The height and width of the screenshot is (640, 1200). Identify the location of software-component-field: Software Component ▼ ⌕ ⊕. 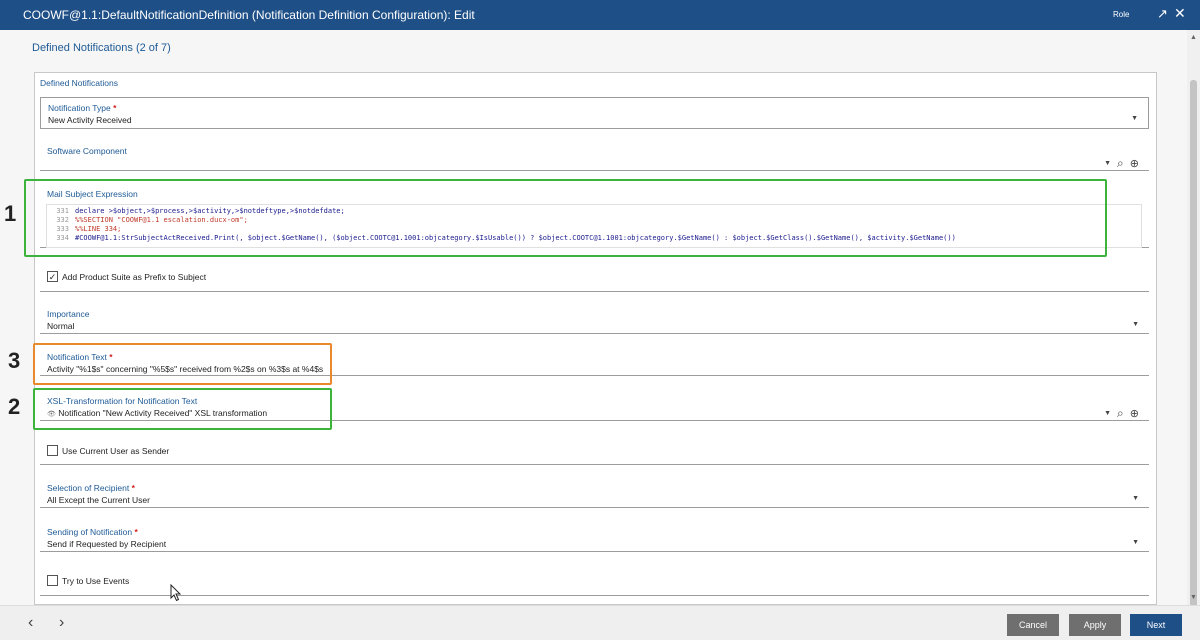
(594, 156).